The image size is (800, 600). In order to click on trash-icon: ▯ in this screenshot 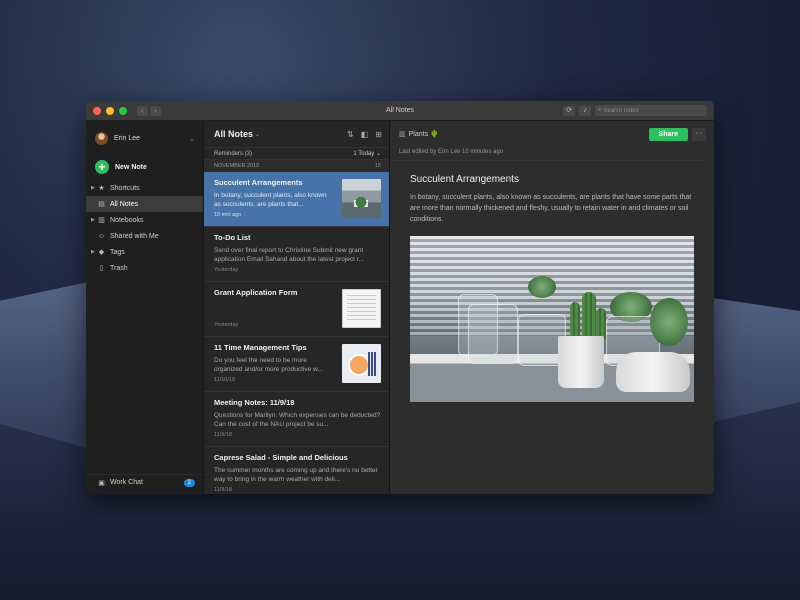, I will do `click(101, 268)`.